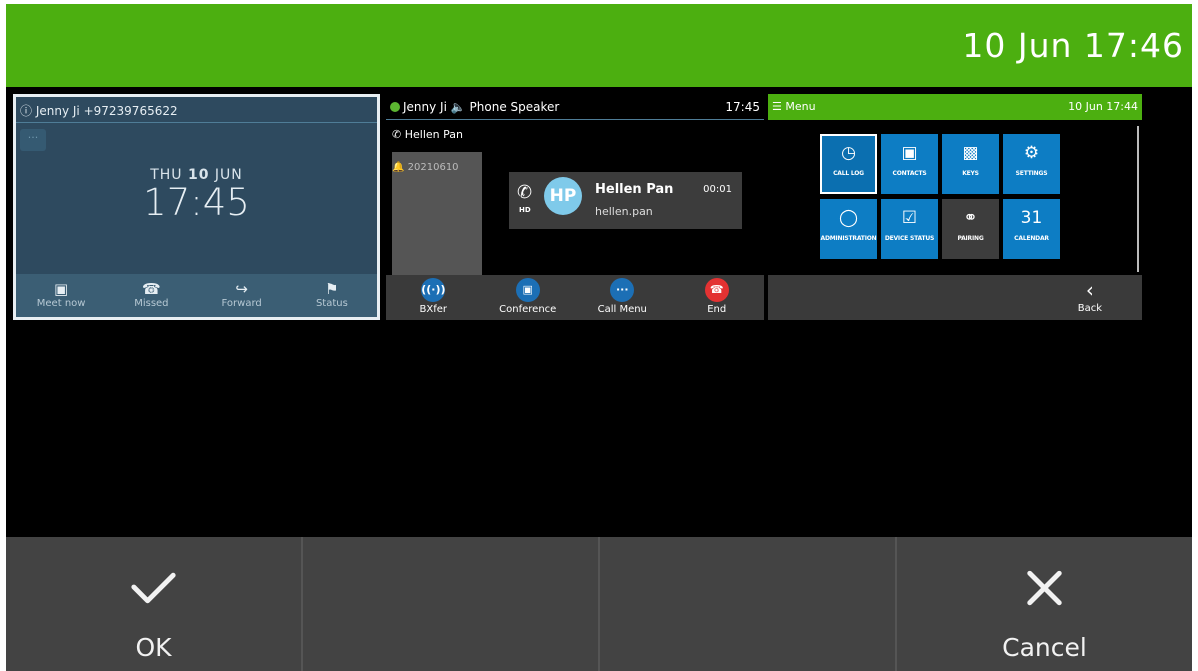 The height and width of the screenshot is (671, 1198). I want to click on softkey-missed: ☎ Missed, so click(151, 295).